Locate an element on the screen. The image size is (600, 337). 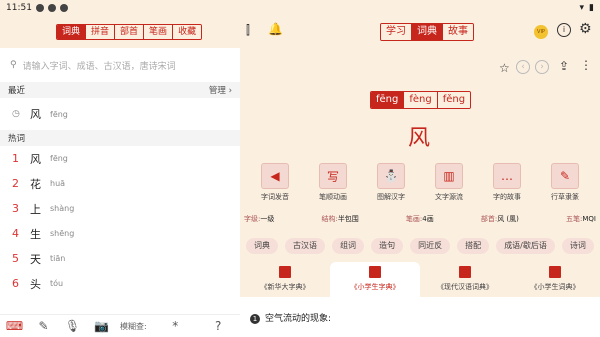
hot-title: 热词 is located at coordinates (17, 139).